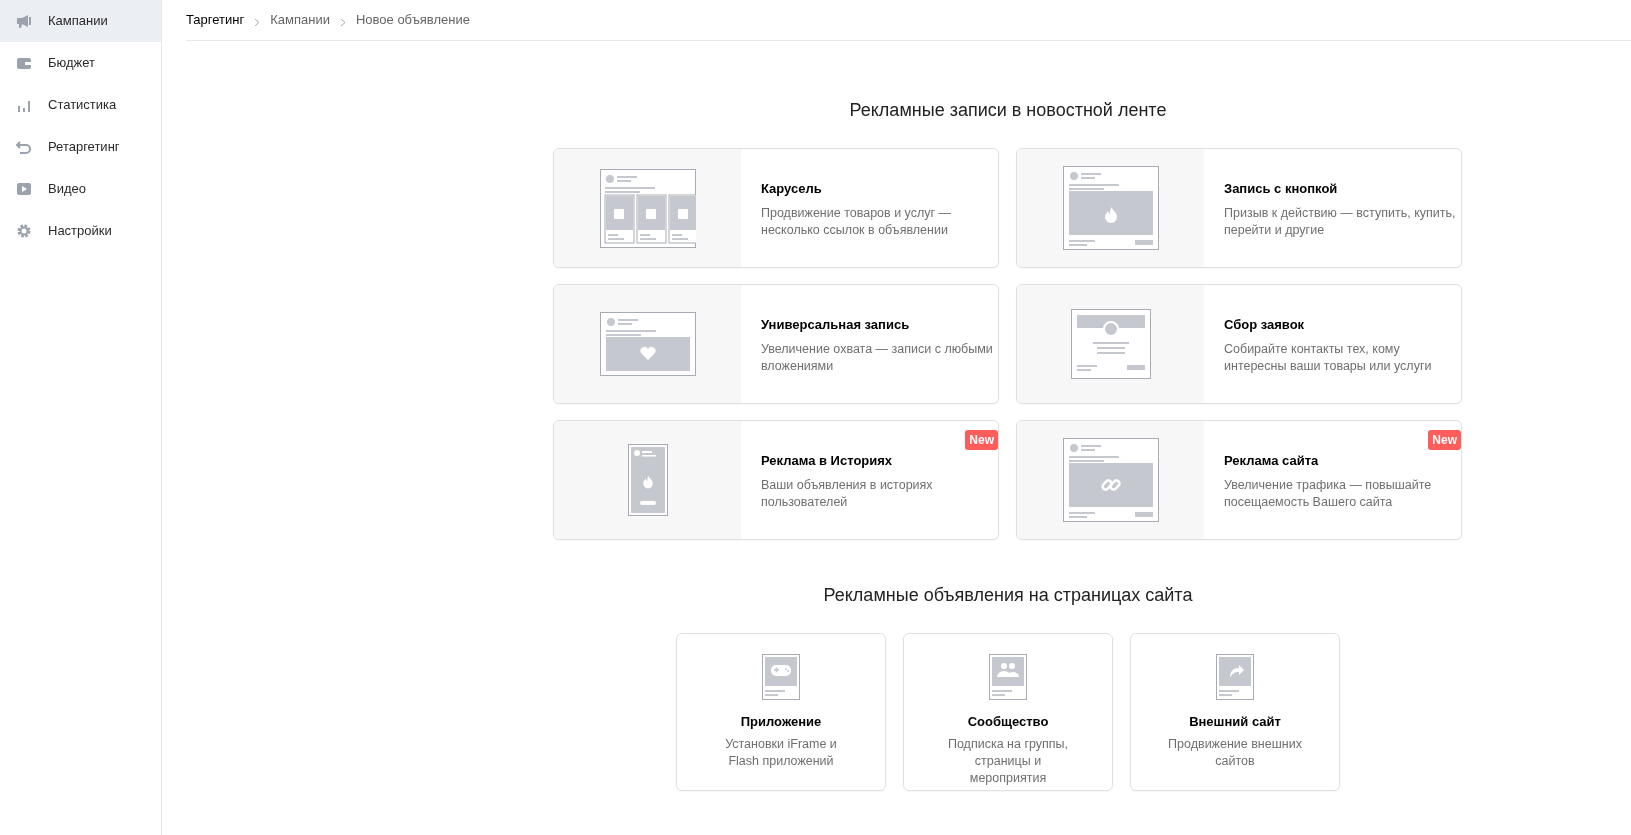 The image size is (1631, 835). I want to click on ad-format-card: Запись с кнопкой Призыв к действию — вступить, купить, перейти и другие, so click(1239, 208).